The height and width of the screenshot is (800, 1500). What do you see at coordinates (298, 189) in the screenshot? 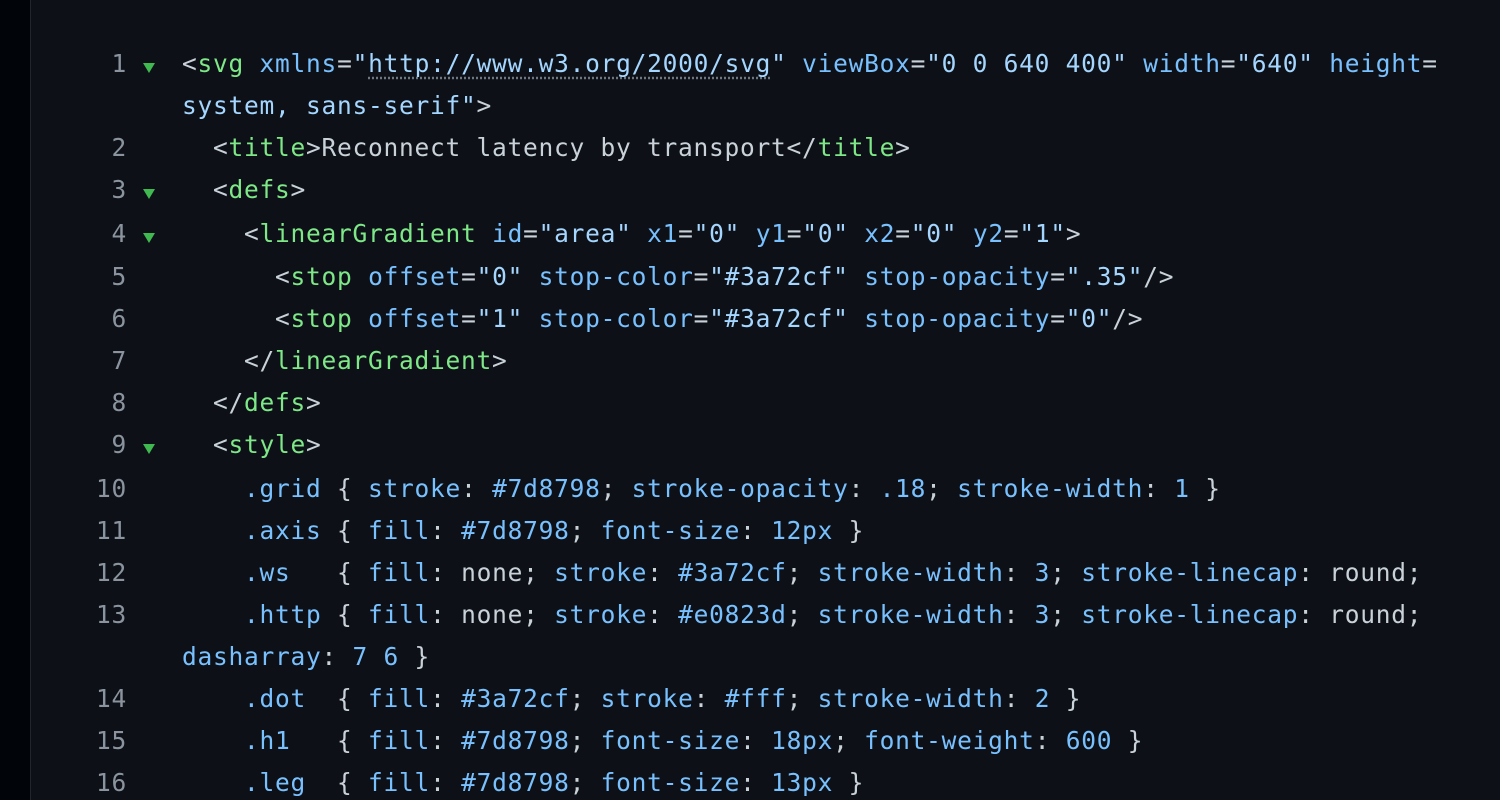
I see `code-token: >` at bounding box center [298, 189].